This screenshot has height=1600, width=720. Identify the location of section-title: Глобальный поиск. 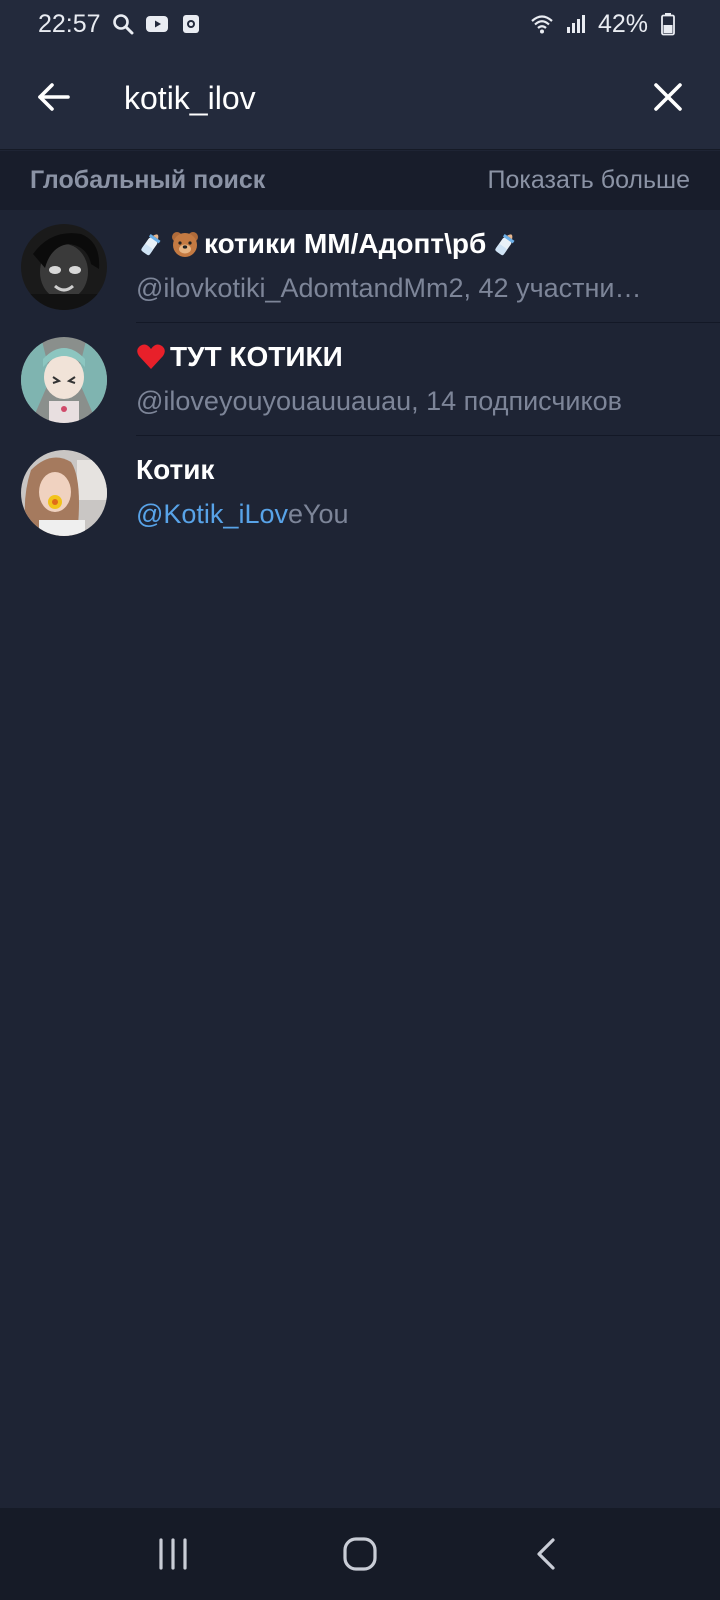
(148, 180).